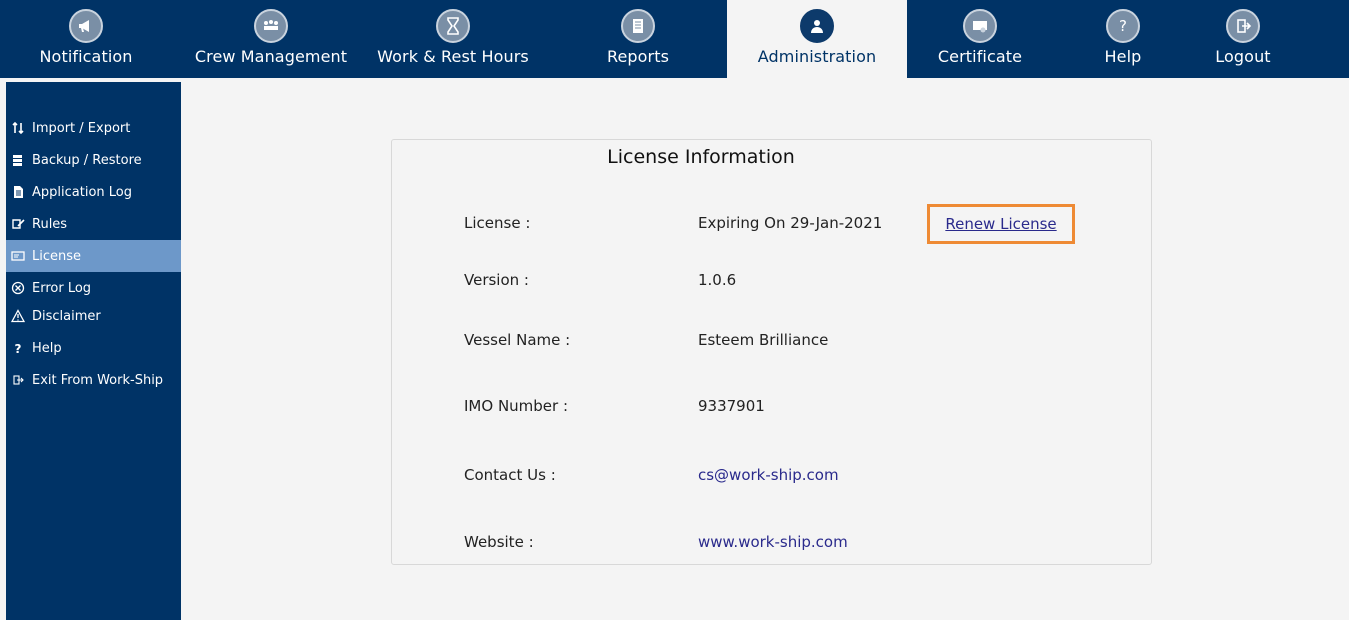 This screenshot has height=620, width=1349. I want to click on sidebar-item-disclaimer: Disclaimer, so click(93, 316).